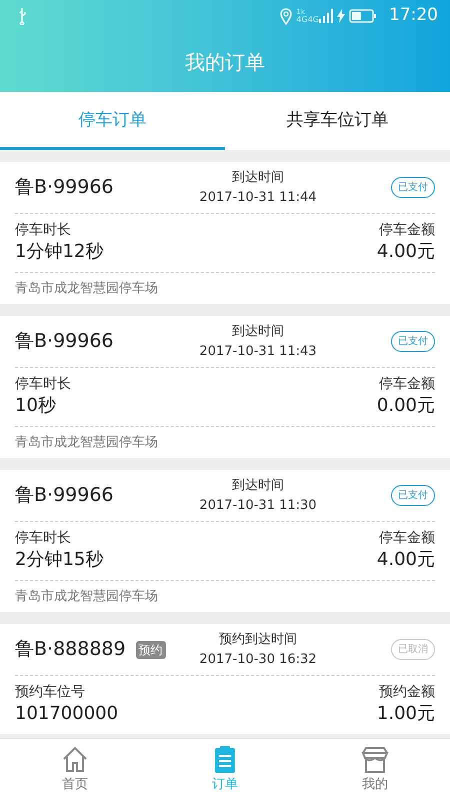 This screenshot has width=450, height=800. What do you see at coordinates (36, 406) in the screenshot?
I see `field-value: 10秒` at bounding box center [36, 406].